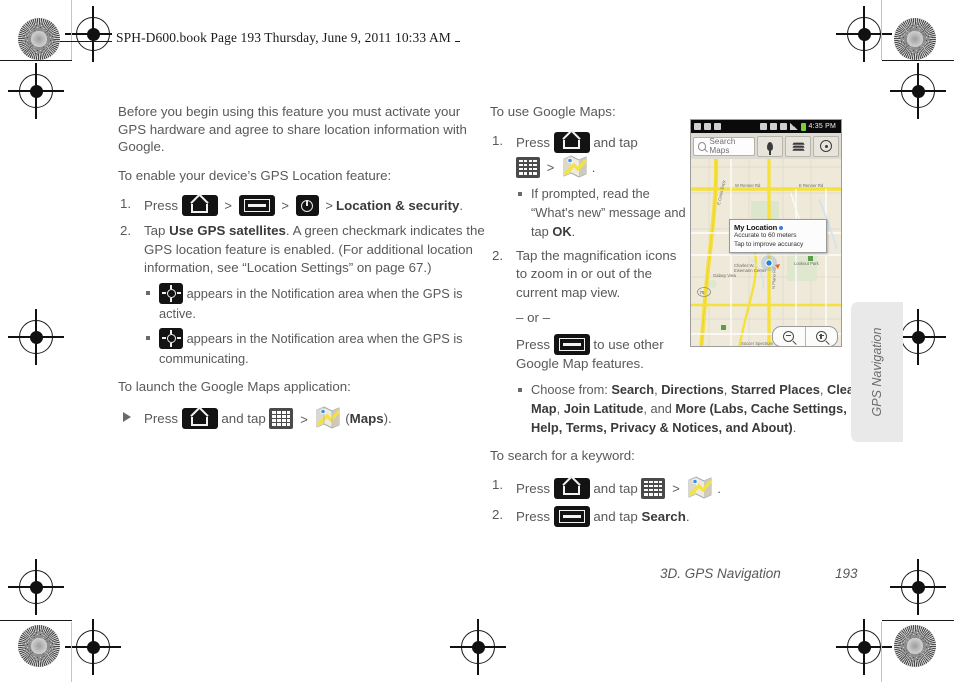  Describe the element at coordinates (659, 408) in the screenshot. I see `sep-text: , and` at that location.